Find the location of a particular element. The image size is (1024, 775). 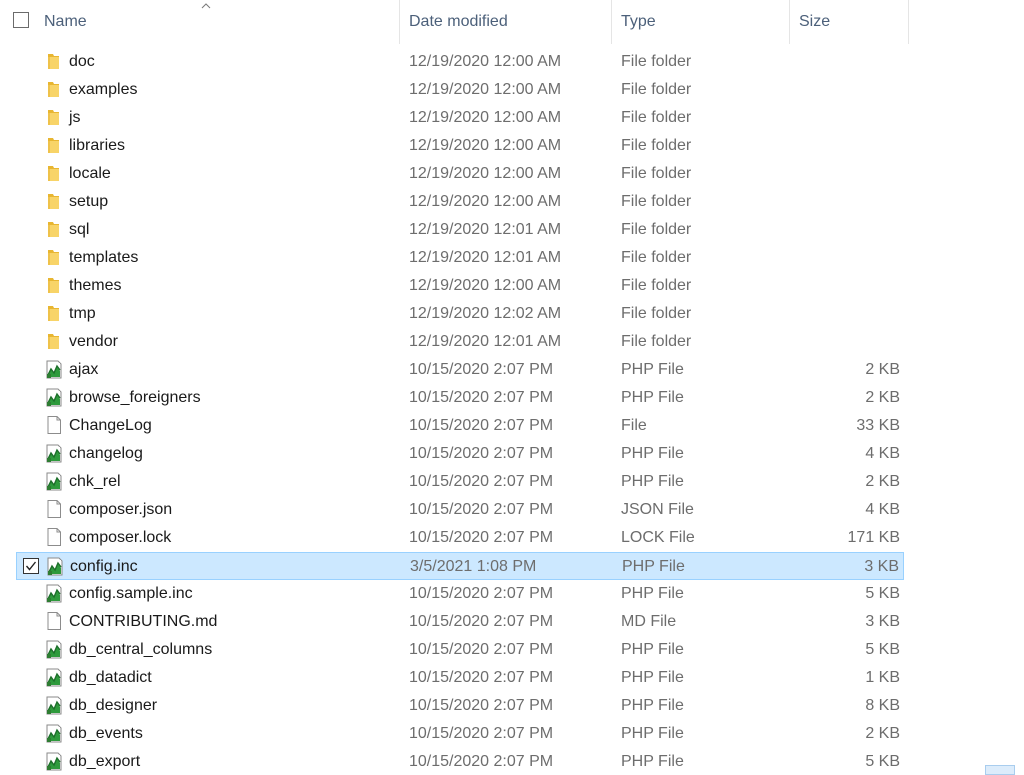

file-row: ChangeLog 10/15/2020 2:07 PM File 33 KB is located at coordinates (460, 426).